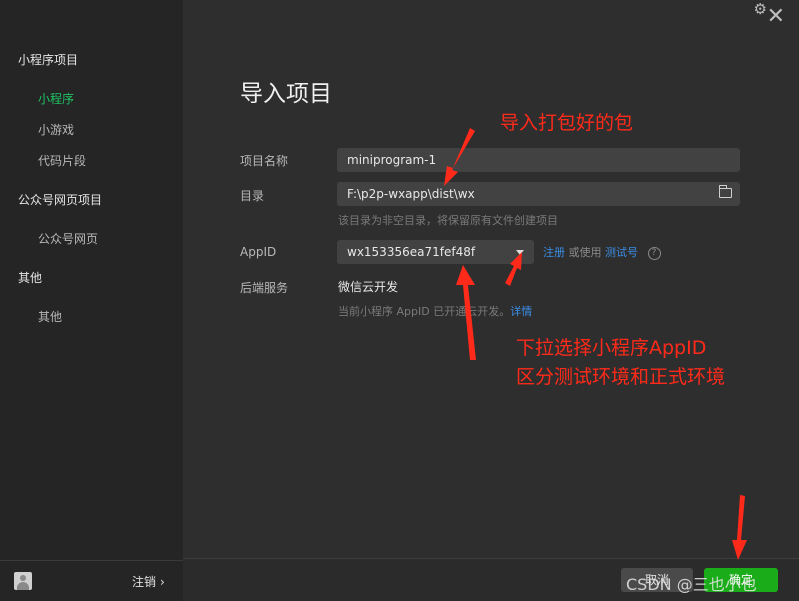 Image resolution: width=799 pixels, height=601 pixels. Describe the element at coordinates (56, 129) in the screenshot. I see `sidebar-item-minigame: 小游戏` at that location.